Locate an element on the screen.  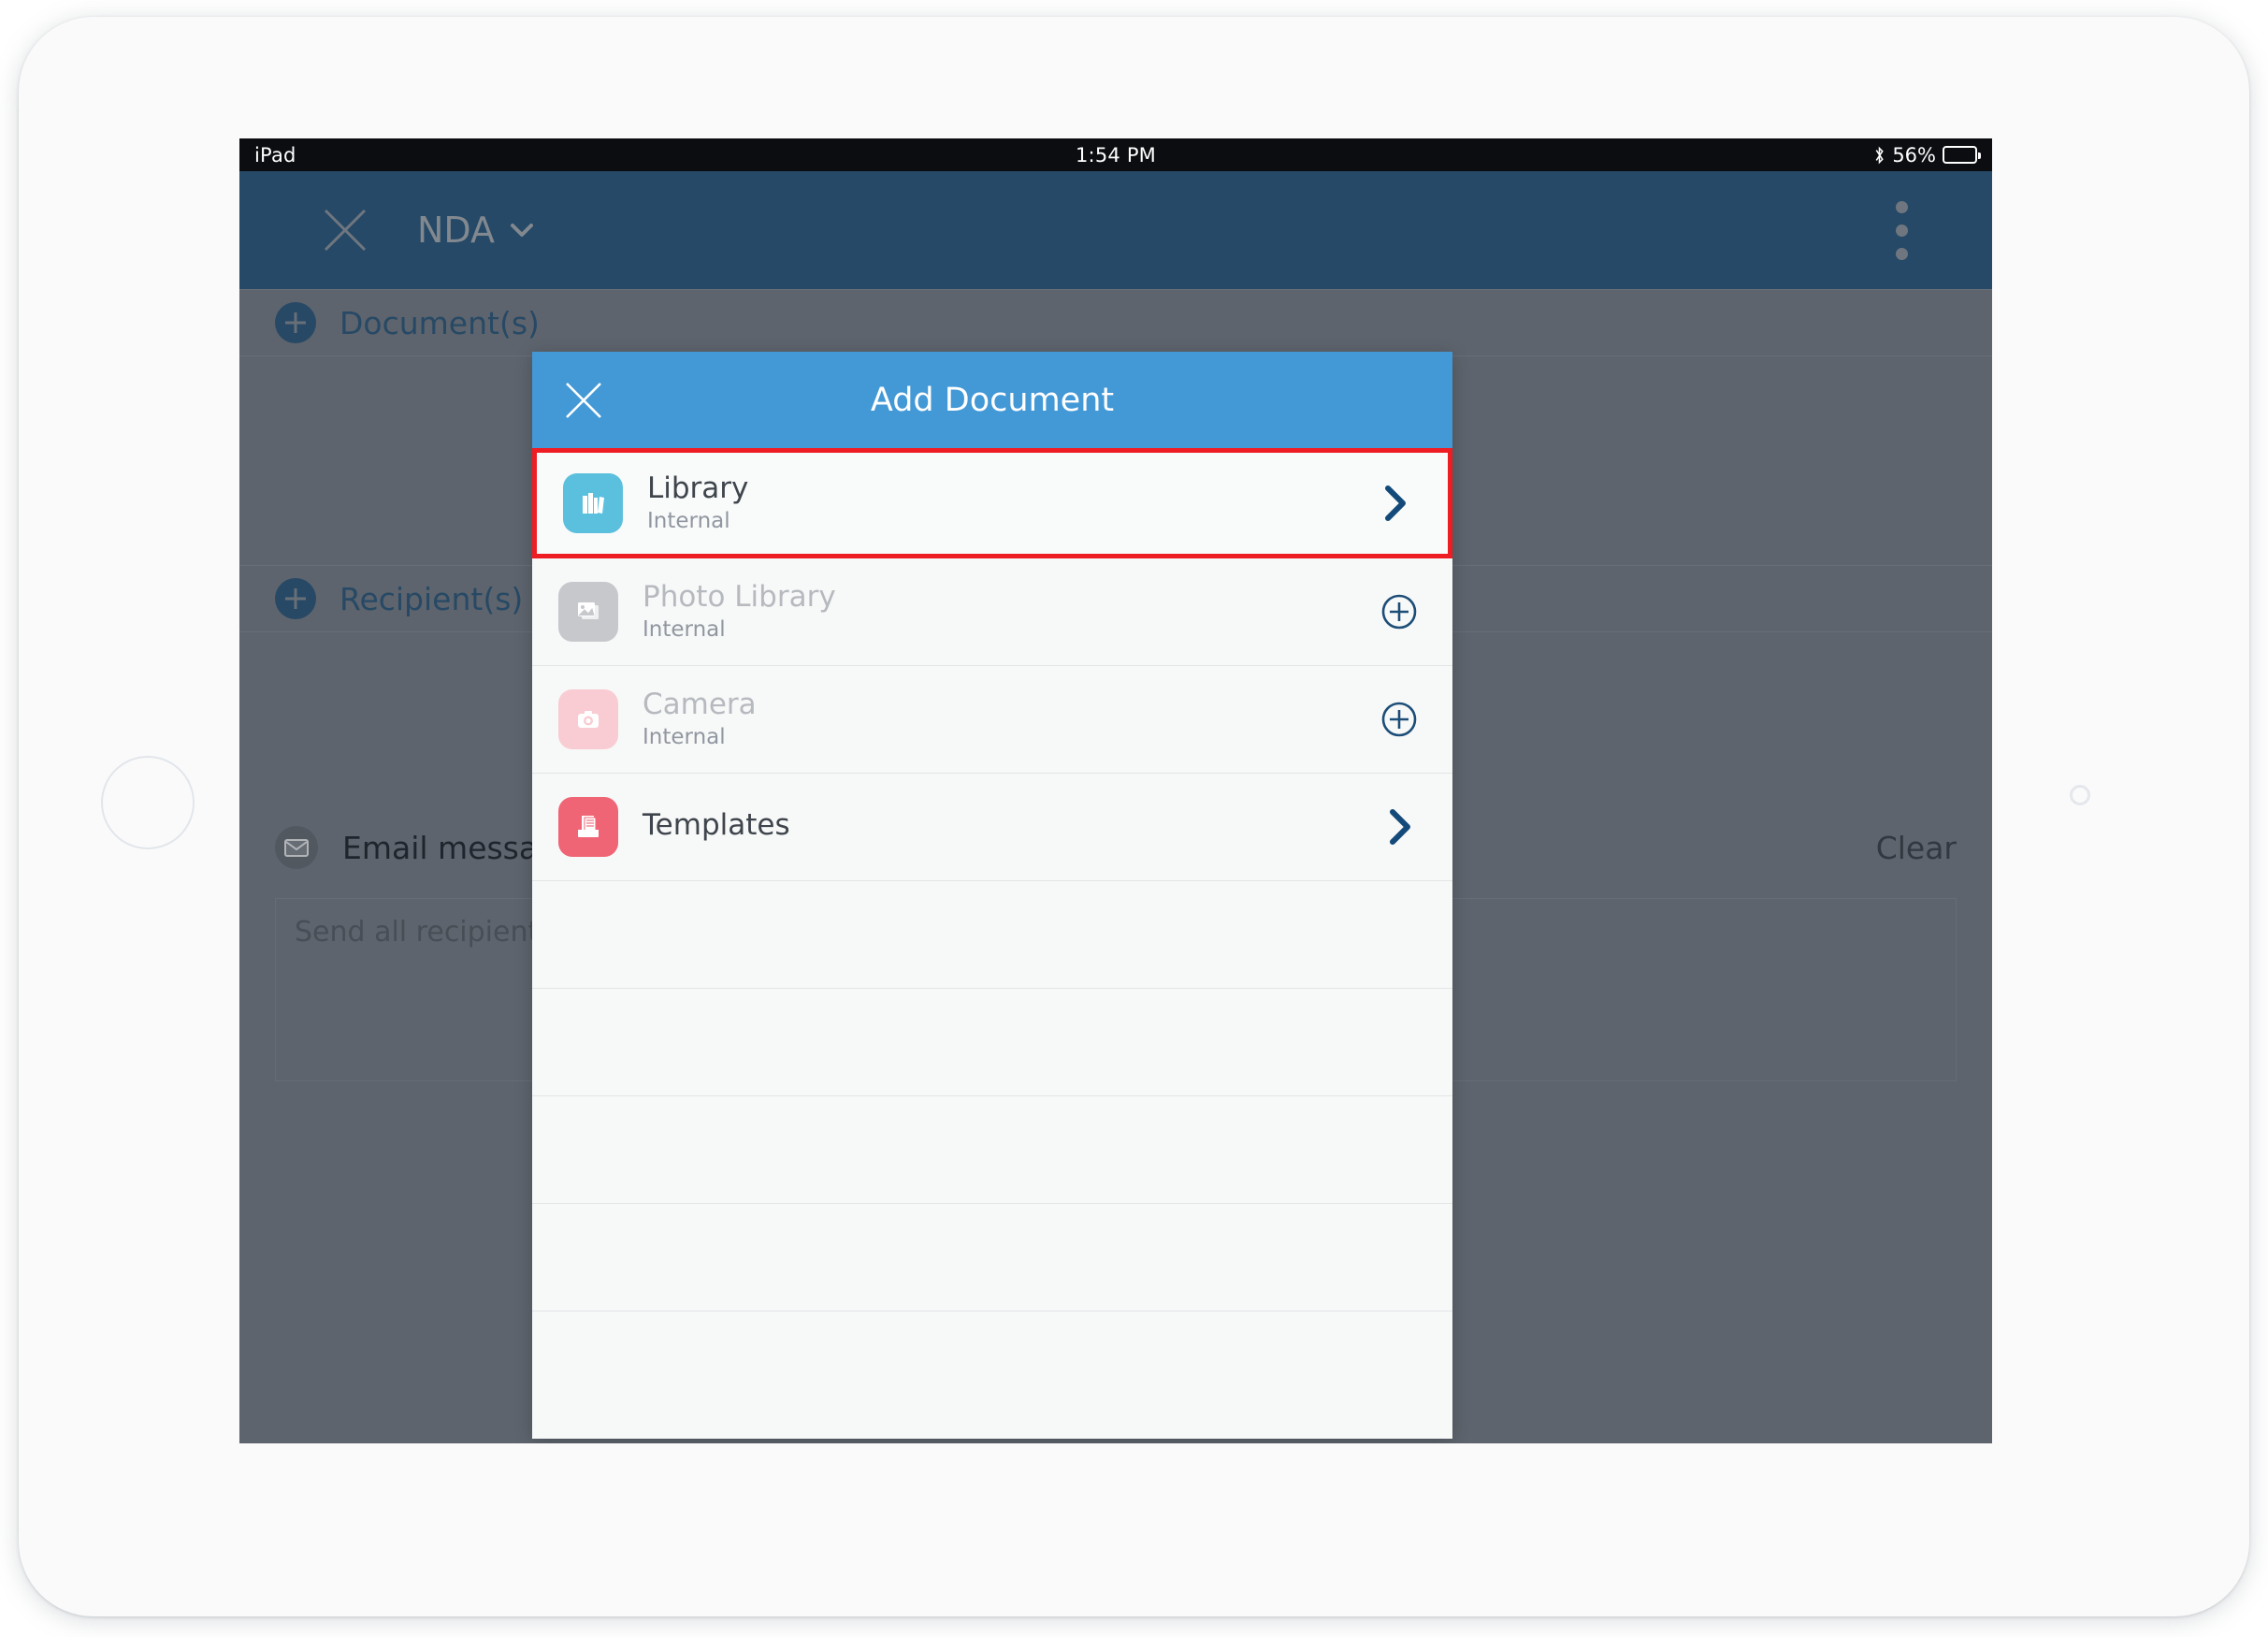
source-row-camera: Camera Internal is located at coordinates (992, 720).